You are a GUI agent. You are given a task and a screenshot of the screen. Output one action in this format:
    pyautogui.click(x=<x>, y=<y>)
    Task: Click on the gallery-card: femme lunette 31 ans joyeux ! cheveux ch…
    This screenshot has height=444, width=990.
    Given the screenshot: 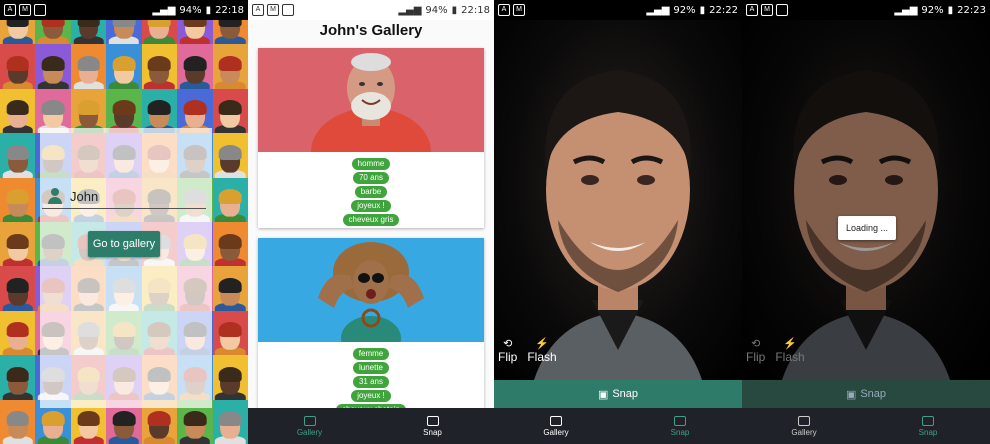 What is the action you would take?
    pyautogui.click(x=371, y=328)
    